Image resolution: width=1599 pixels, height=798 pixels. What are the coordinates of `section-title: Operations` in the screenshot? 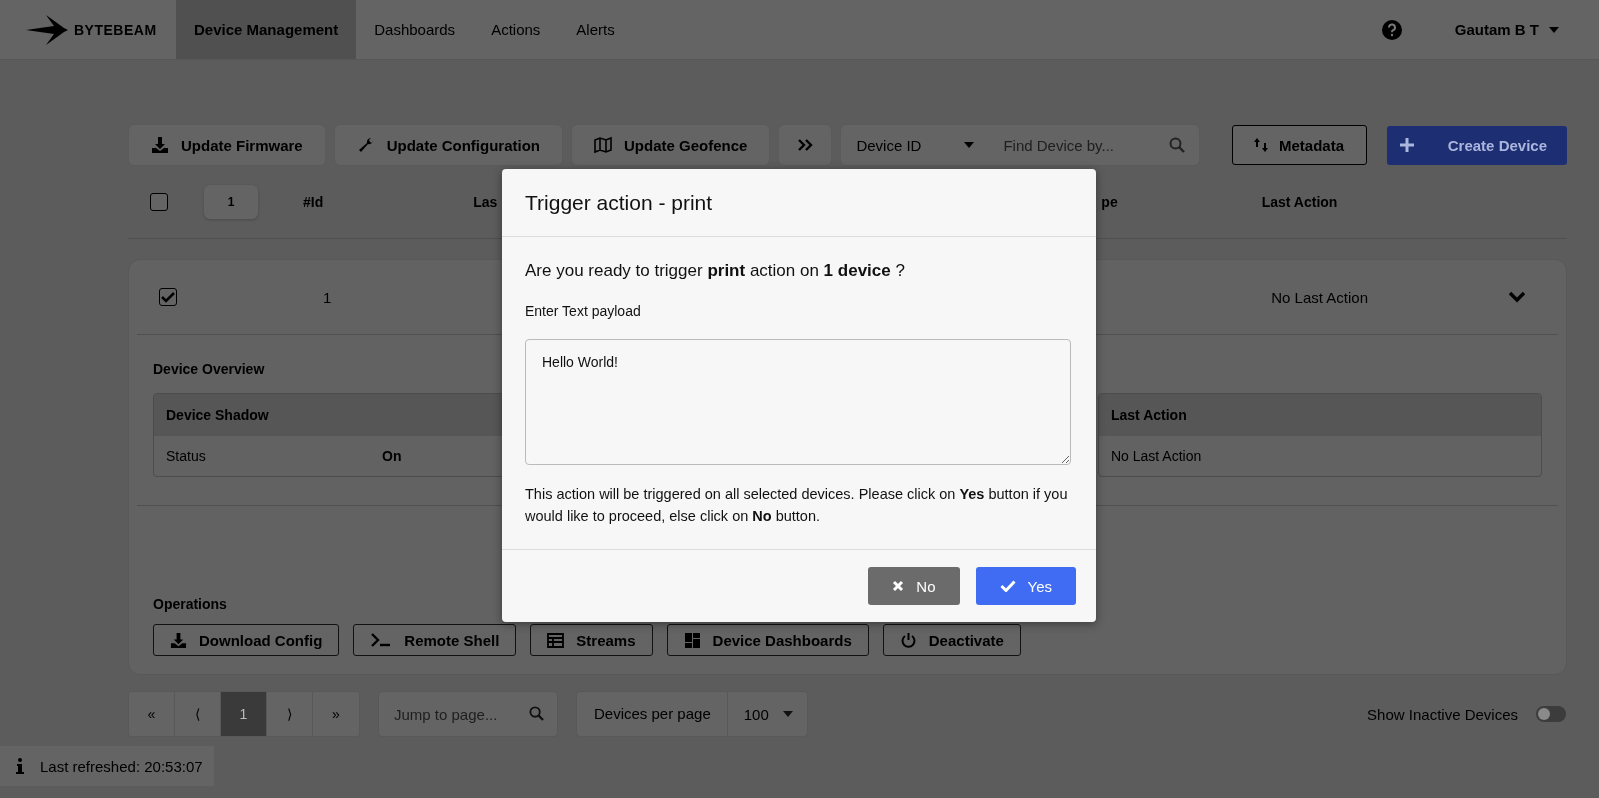 It's located at (190, 604).